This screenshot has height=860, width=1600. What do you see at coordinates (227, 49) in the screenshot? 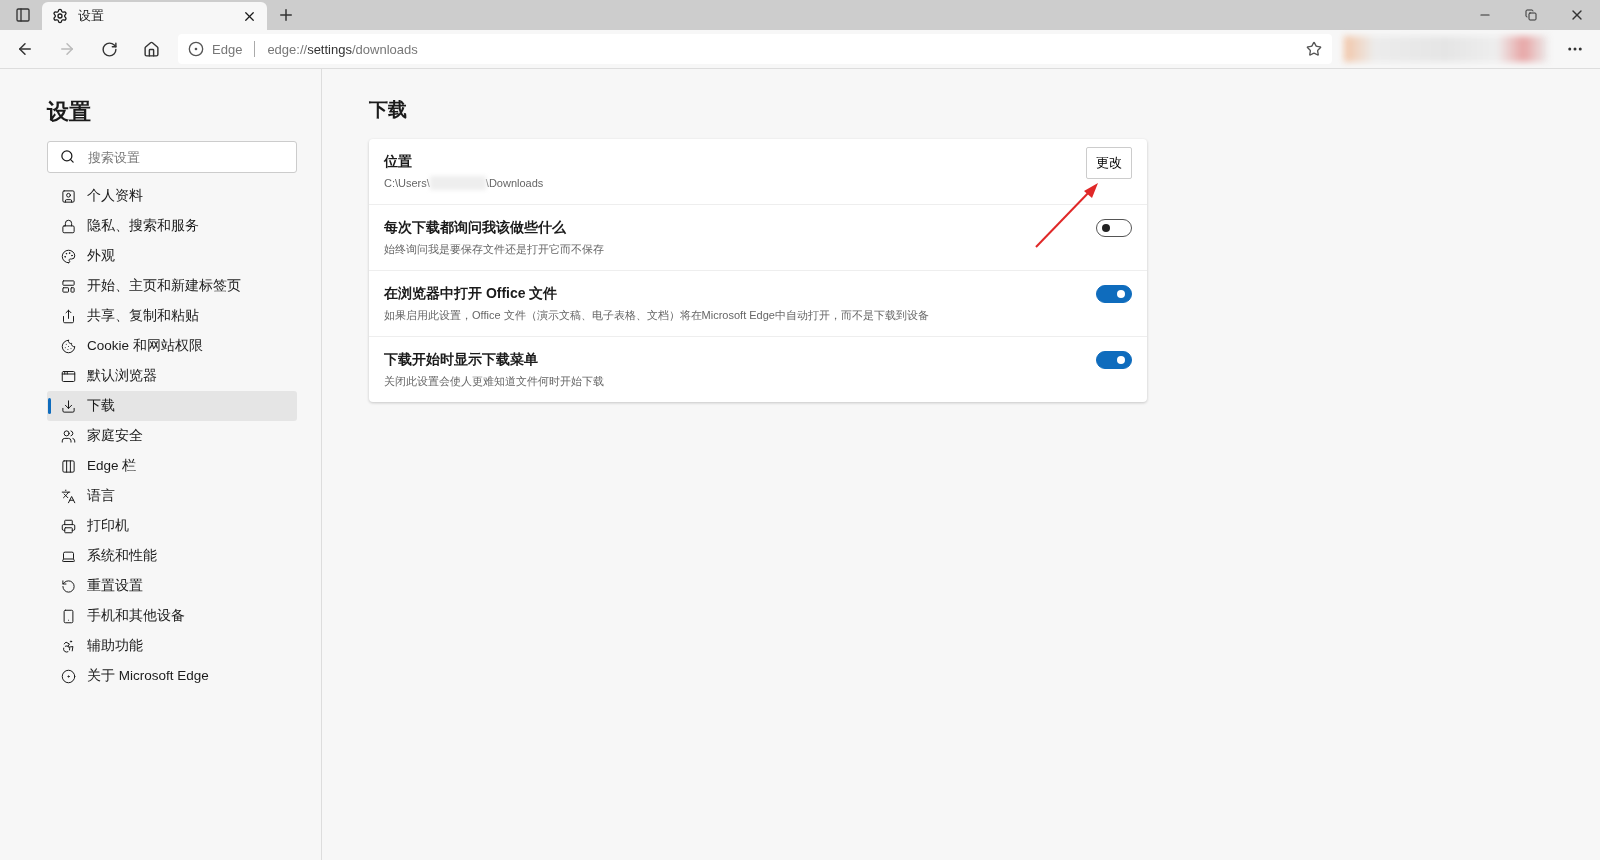
I see `site-label: Edge` at bounding box center [227, 49].